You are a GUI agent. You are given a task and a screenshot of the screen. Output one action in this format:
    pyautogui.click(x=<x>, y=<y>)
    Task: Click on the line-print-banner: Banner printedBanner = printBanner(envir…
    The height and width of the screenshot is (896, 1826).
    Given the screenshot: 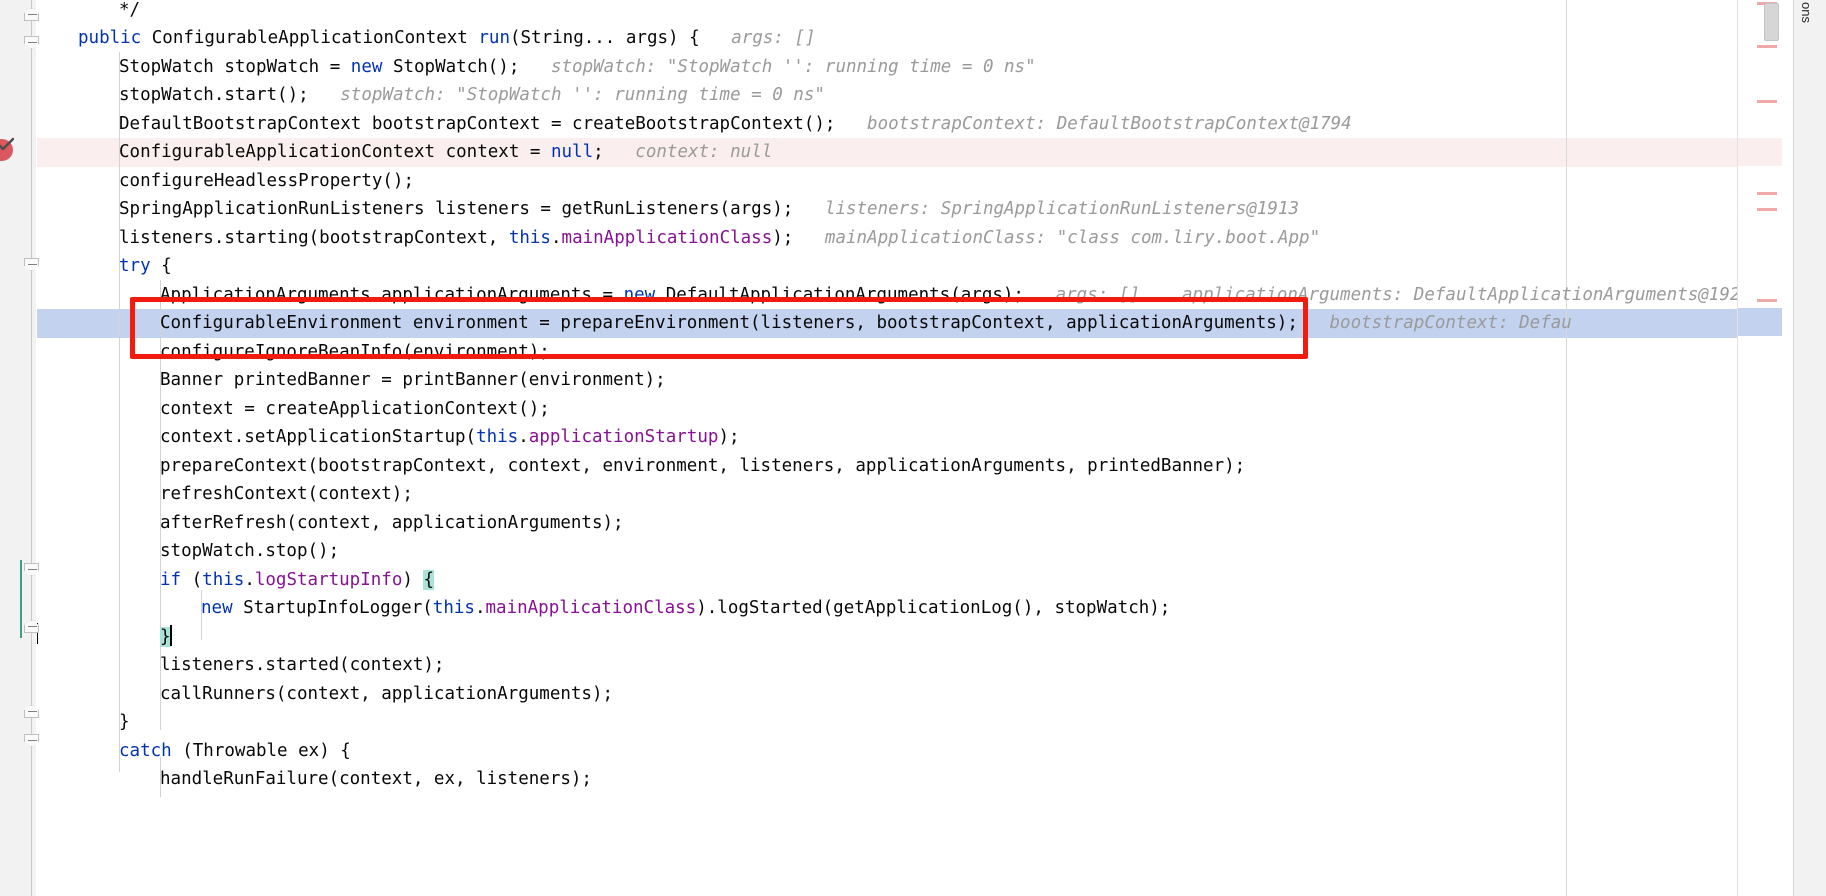 What is the action you would take?
    pyautogui.click(x=909, y=380)
    